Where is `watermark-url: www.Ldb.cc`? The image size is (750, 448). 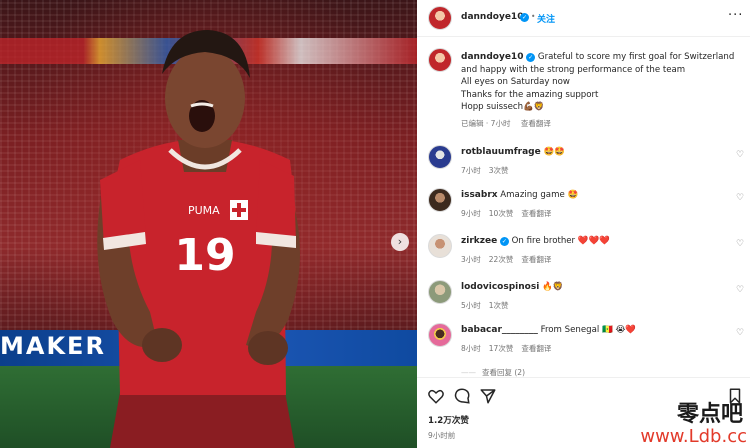 watermark-url: www.Ldb.cc is located at coordinates (693, 436).